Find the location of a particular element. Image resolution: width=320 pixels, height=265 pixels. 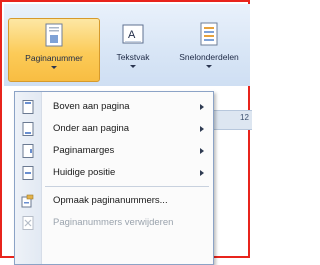

quick-parts-icon is located at coordinates (209, 33).